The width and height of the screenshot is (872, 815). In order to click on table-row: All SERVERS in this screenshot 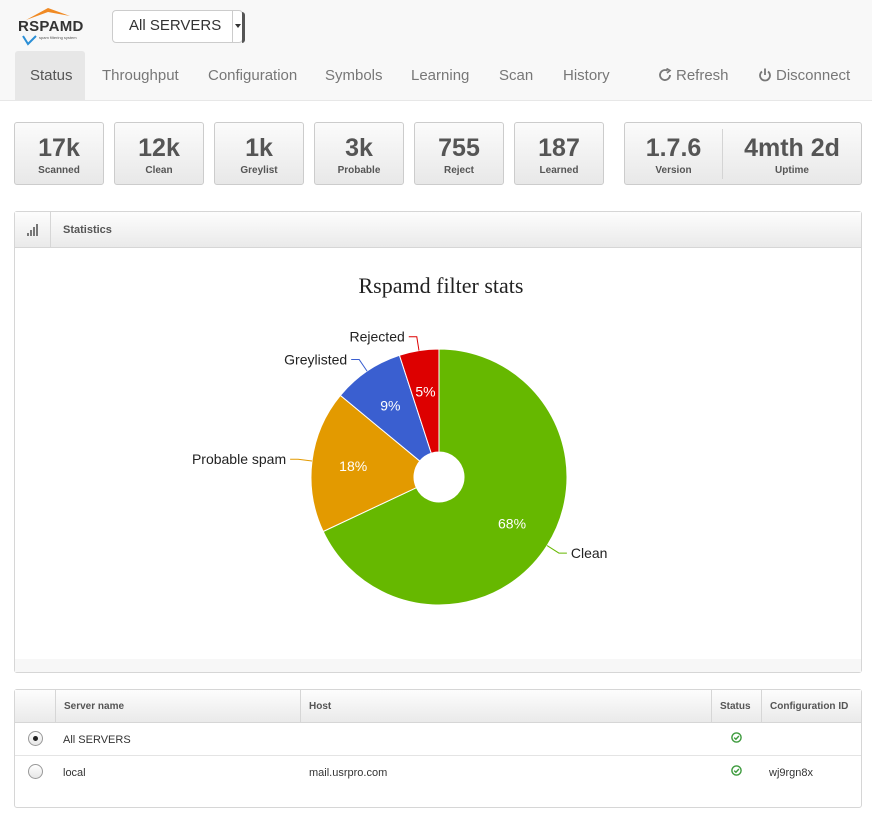, I will do `click(438, 739)`.